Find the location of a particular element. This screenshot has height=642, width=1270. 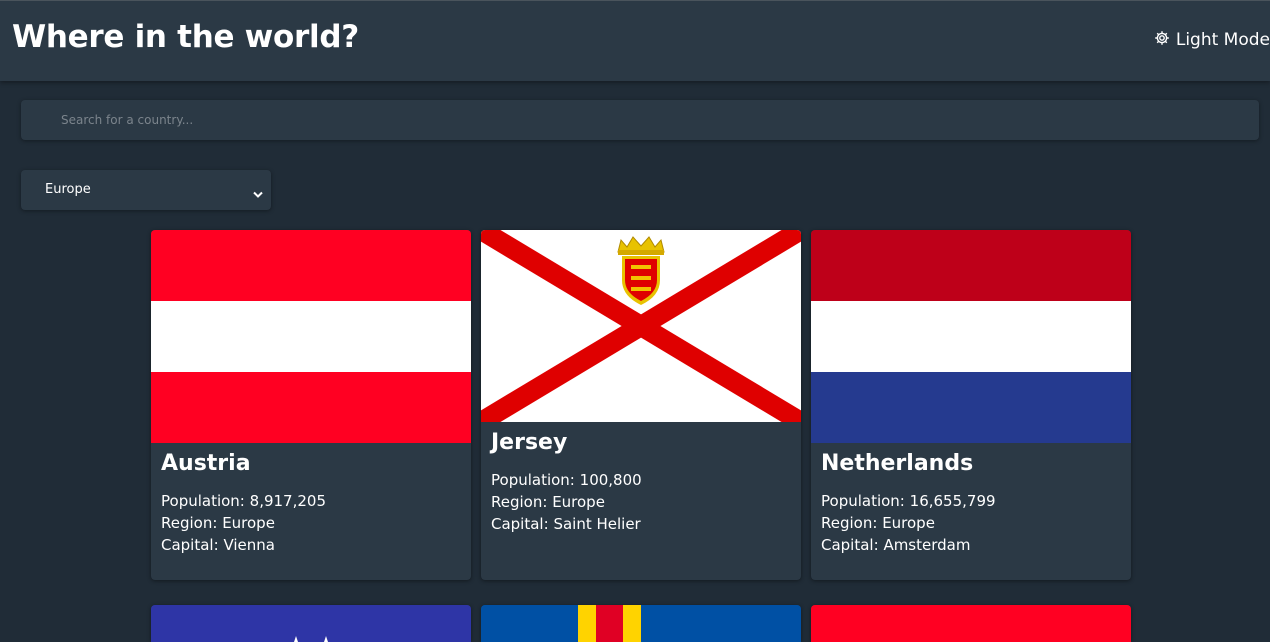

chevron-down-icon is located at coordinates (258, 193).